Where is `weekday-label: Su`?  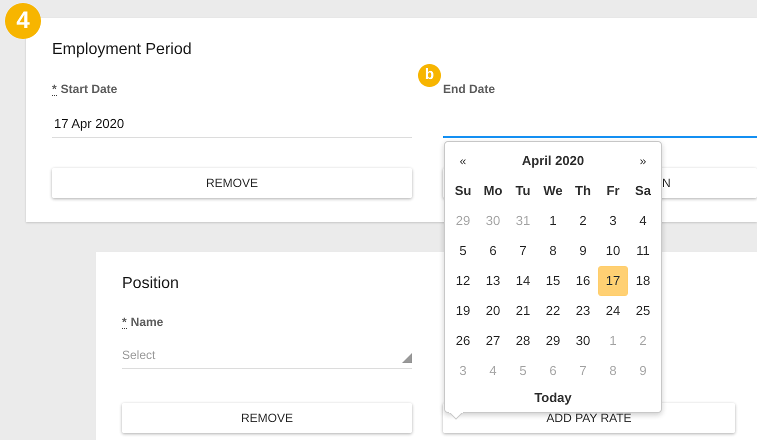 weekday-label: Su is located at coordinates (463, 191).